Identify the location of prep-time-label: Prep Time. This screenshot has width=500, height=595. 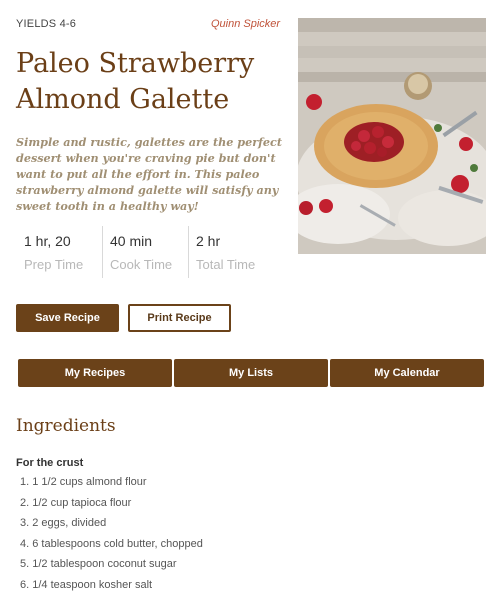
(63, 264).